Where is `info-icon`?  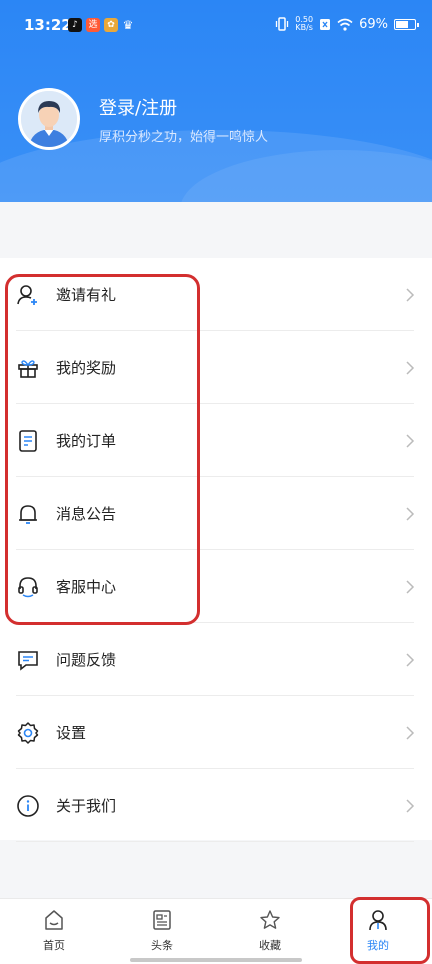 info-icon is located at coordinates (28, 805).